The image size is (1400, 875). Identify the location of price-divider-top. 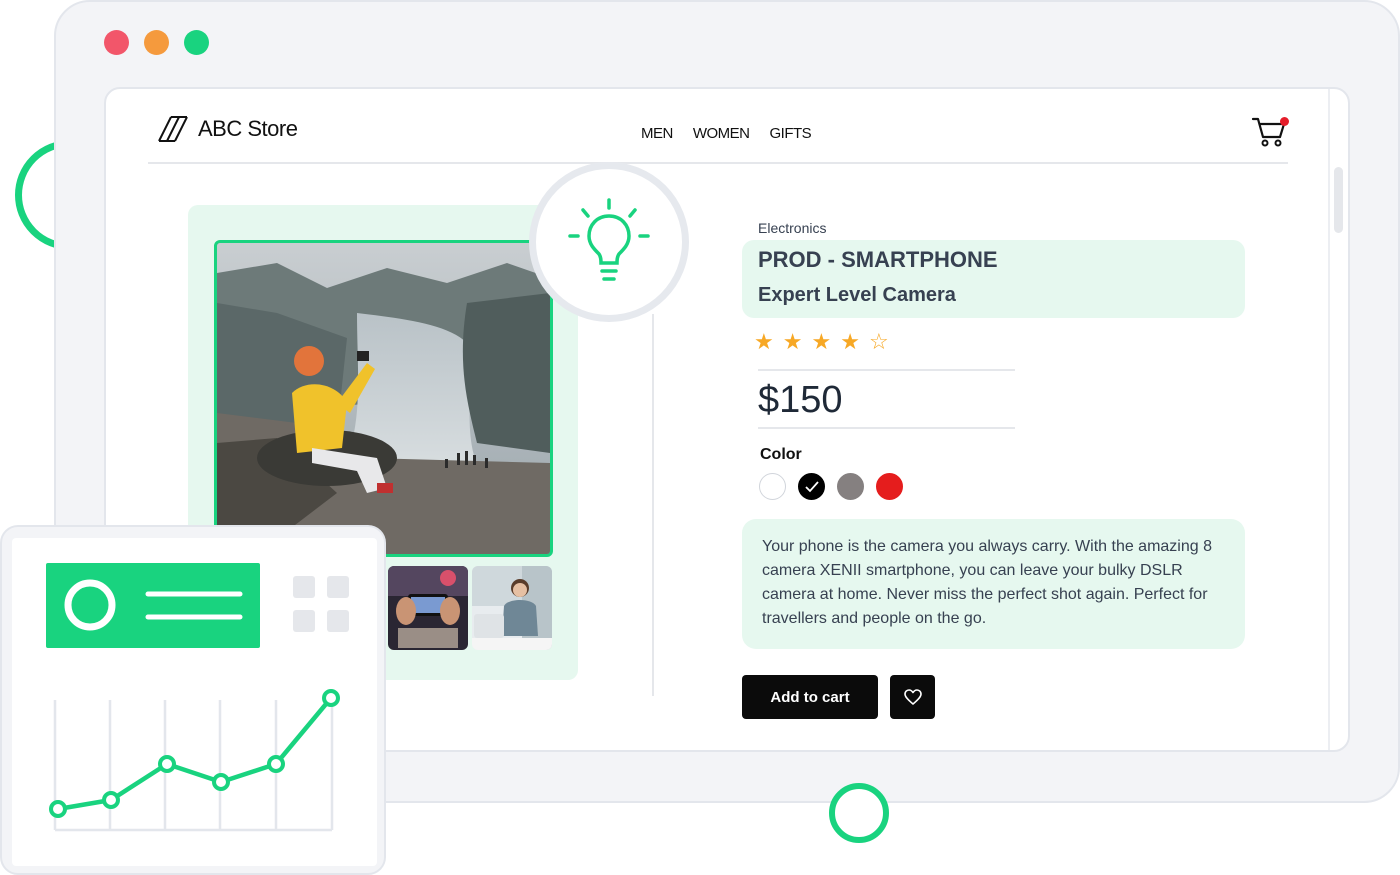
(886, 370).